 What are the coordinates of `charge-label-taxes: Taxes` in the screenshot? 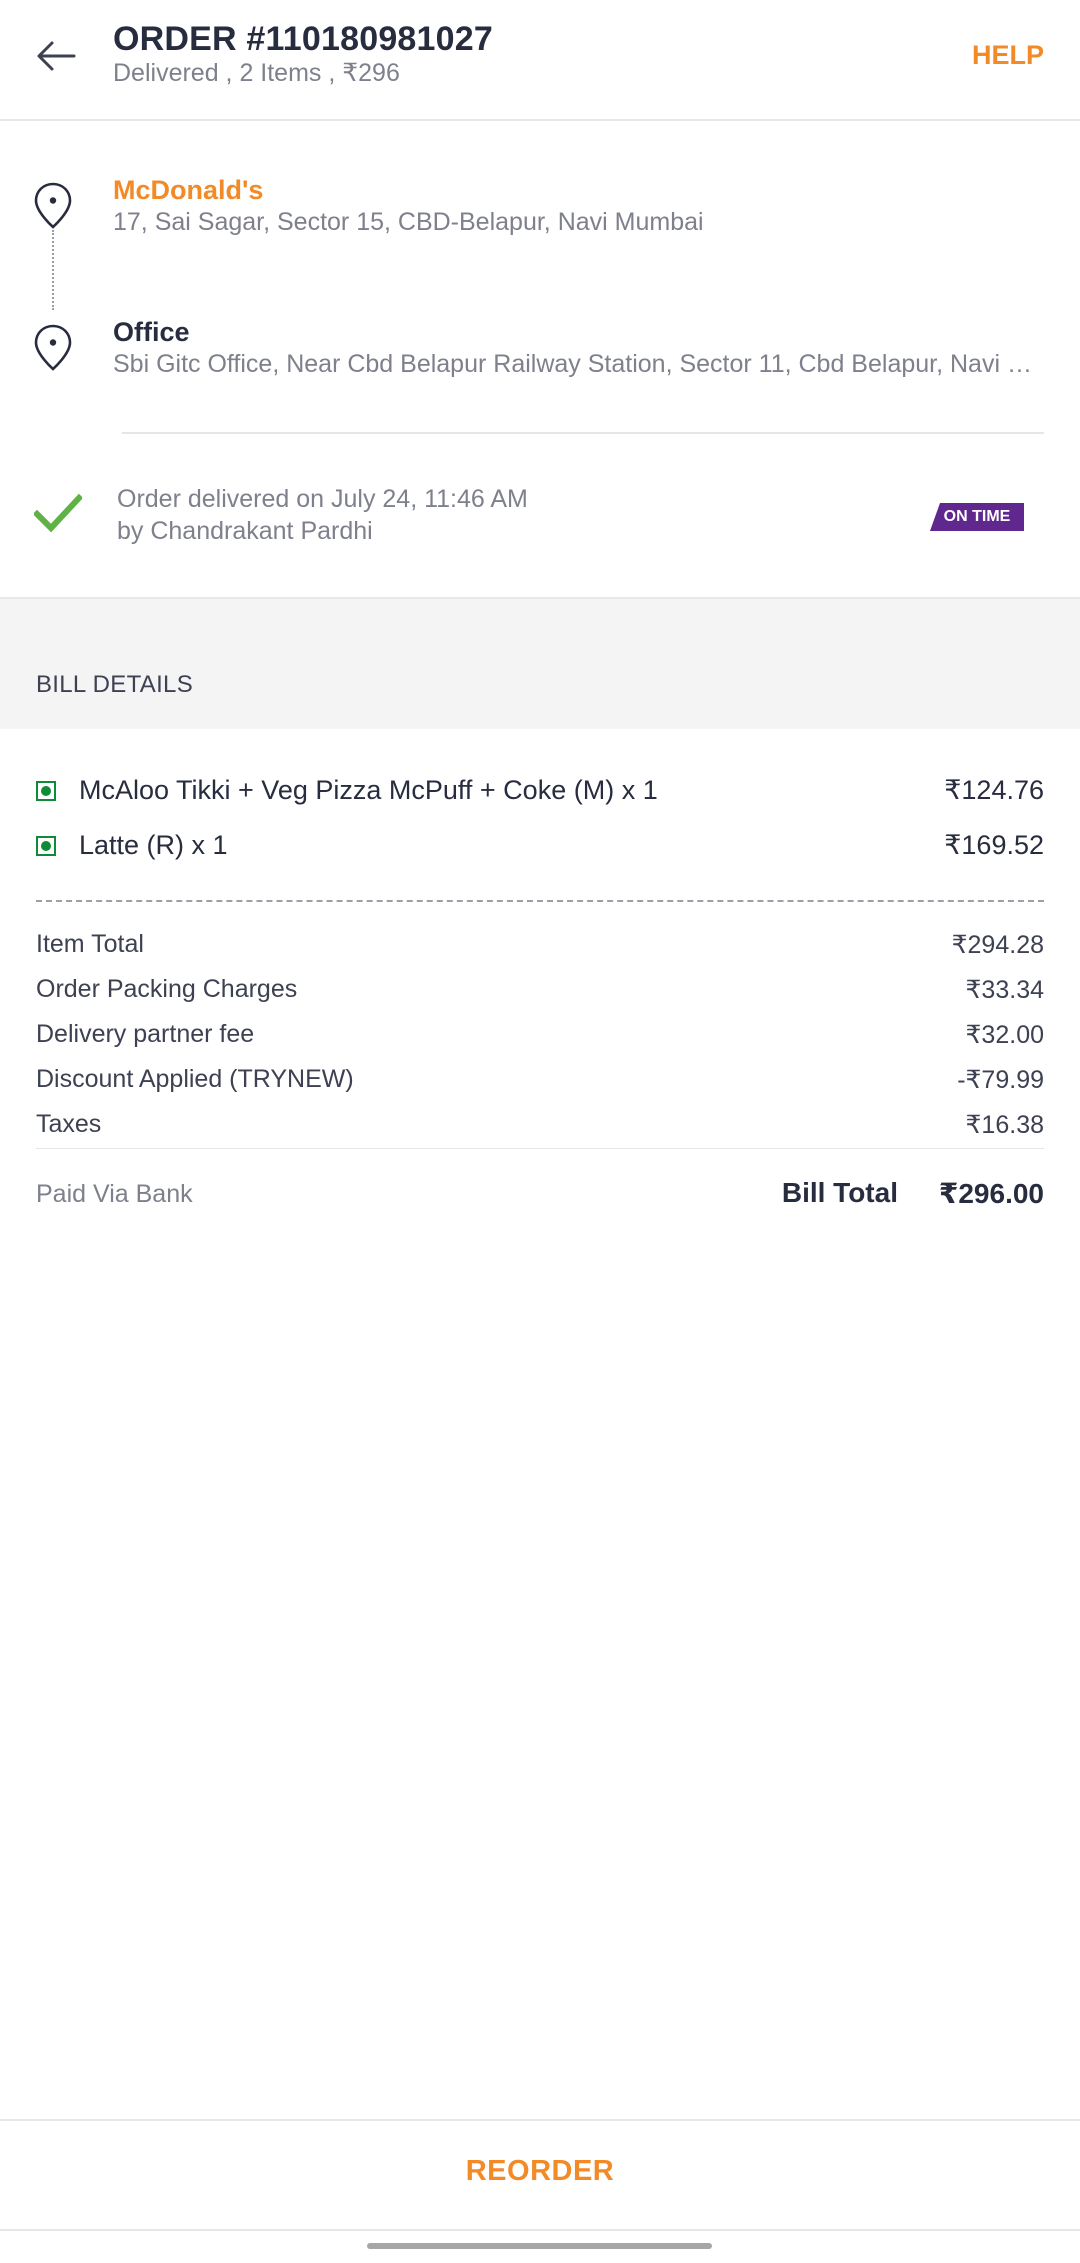 It's located at (69, 1124).